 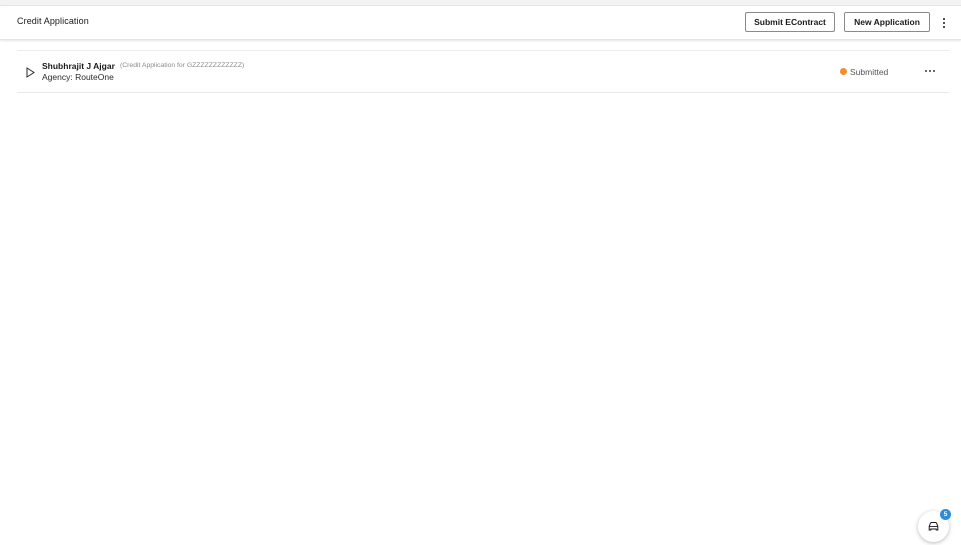 What do you see at coordinates (30, 72) in the screenshot?
I see `triangle-right-icon` at bounding box center [30, 72].